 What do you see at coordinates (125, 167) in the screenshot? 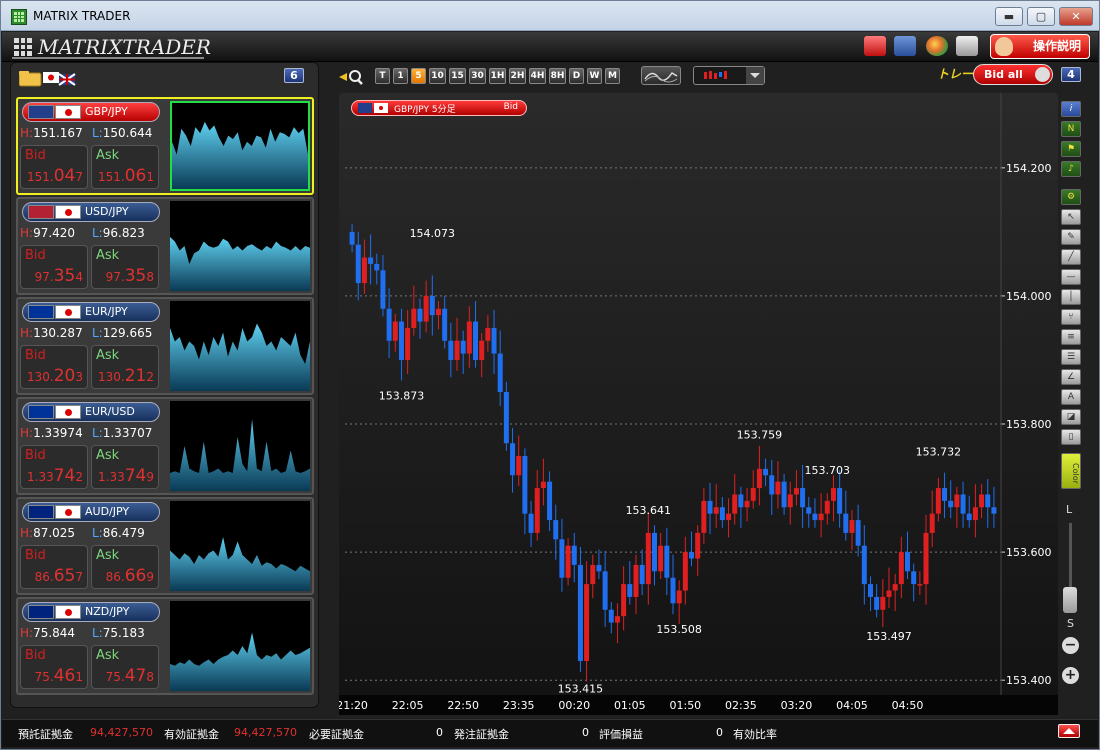
I see `ask-button: Ask 151.061` at bounding box center [125, 167].